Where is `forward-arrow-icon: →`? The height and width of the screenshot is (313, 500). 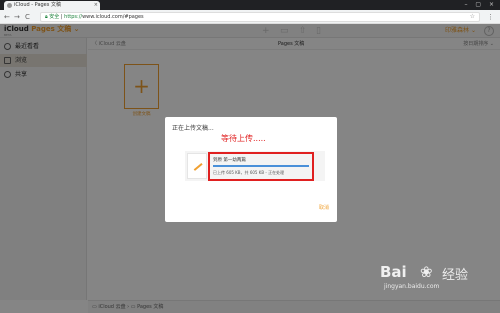
forward-arrow-icon: → is located at coordinates (17, 17).